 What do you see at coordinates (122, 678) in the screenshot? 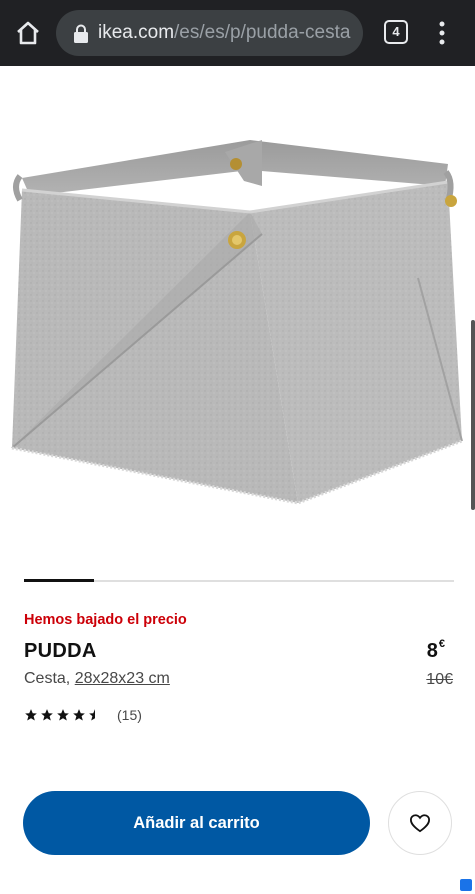
I see `product-dimensions-link: 28x28x23 cm` at bounding box center [122, 678].